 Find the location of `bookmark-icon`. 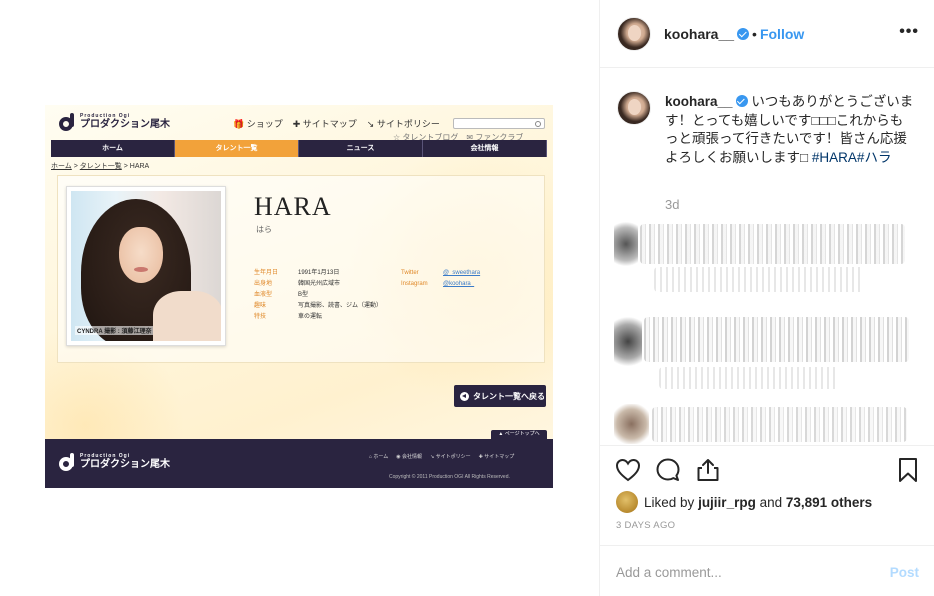

bookmark-icon is located at coordinates (908, 470).